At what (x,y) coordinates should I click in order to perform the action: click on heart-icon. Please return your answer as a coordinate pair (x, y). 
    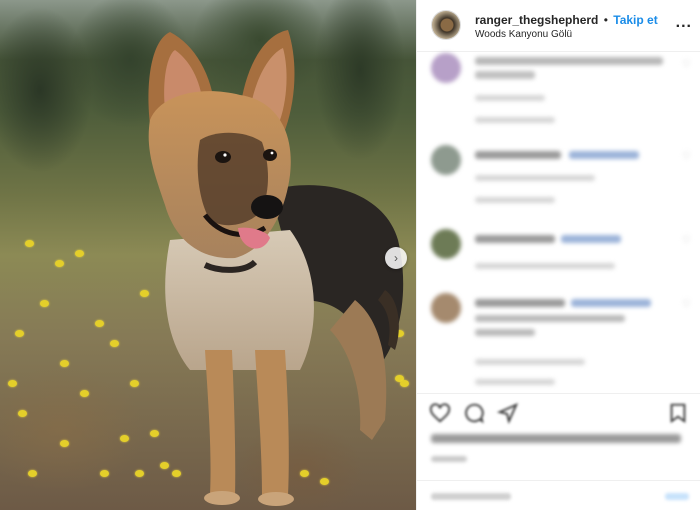
    Looking at the image, I should click on (440, 413).